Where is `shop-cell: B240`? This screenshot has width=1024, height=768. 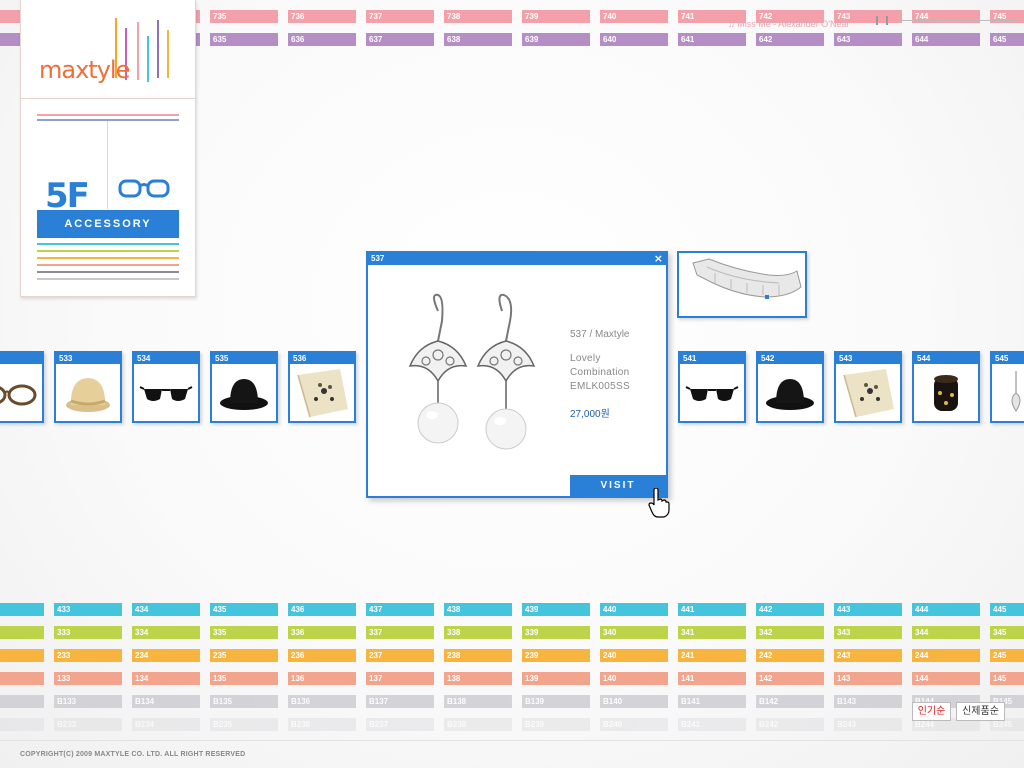 shop-cell: B240 is located at coordinates (634, 724).